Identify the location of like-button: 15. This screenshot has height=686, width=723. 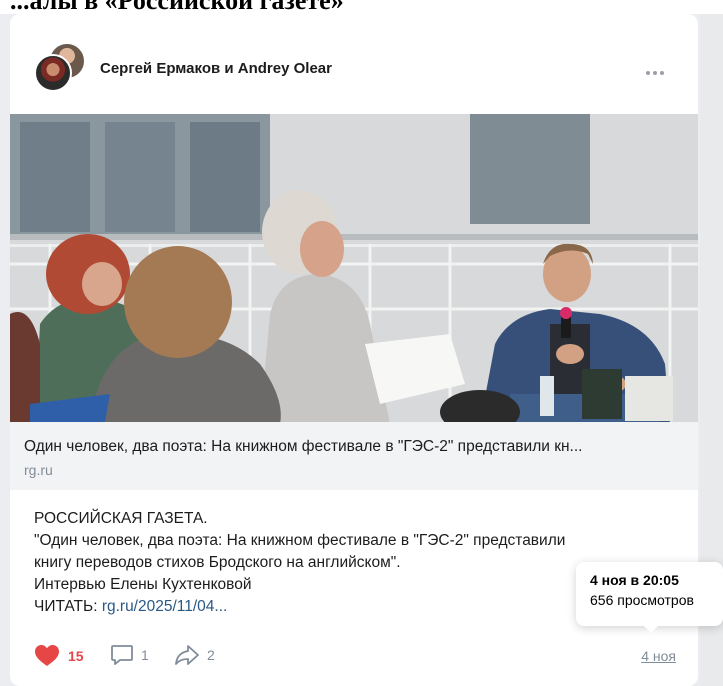
(59, 656).